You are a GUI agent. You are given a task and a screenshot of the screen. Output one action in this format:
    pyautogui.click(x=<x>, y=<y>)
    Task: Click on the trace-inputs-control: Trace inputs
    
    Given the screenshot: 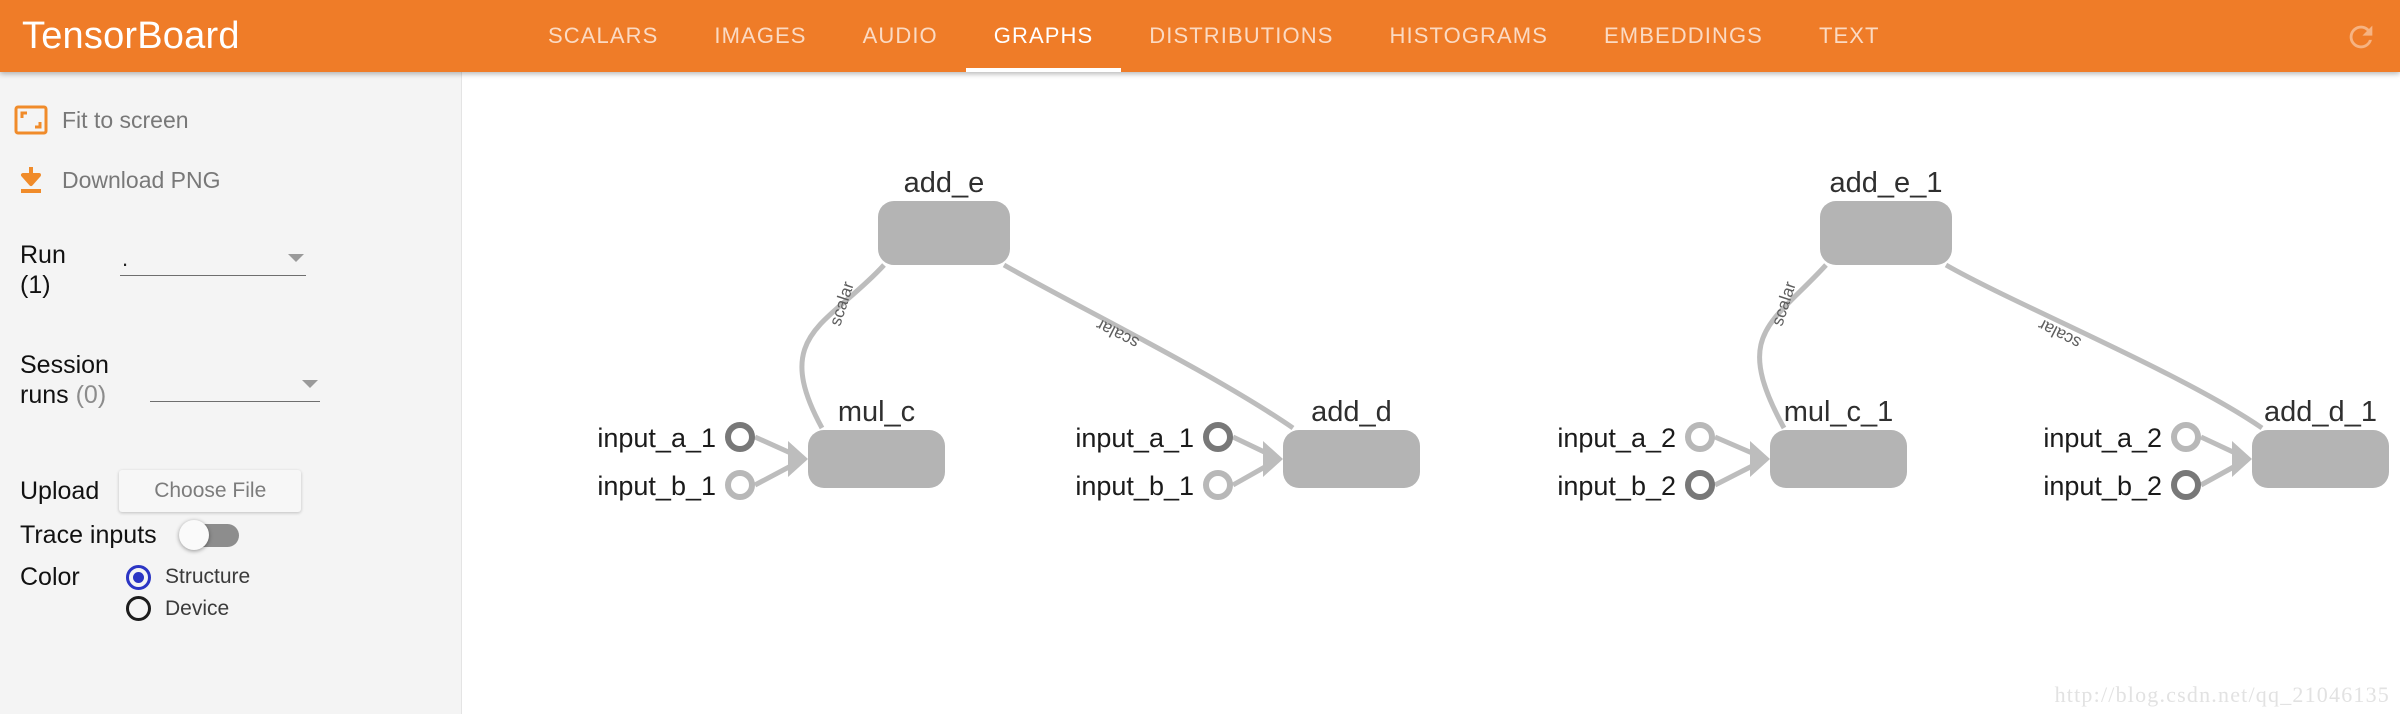 What is the action you would take?
    pyautogui.click(x=240, y=535)
    